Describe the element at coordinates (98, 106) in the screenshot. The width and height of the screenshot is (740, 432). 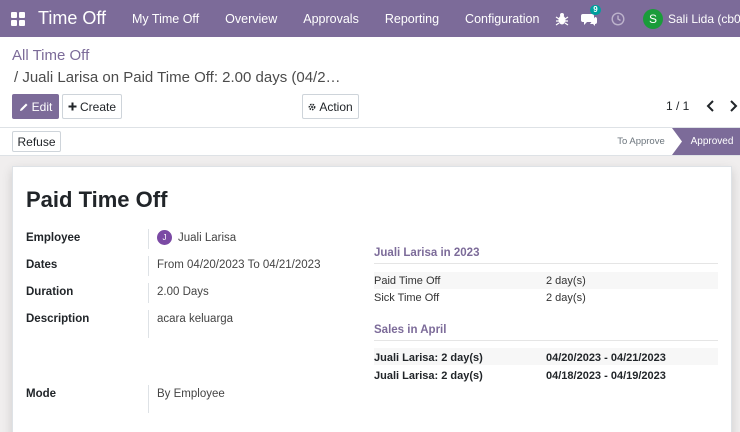
I see `create-button-label: Create` at that location.